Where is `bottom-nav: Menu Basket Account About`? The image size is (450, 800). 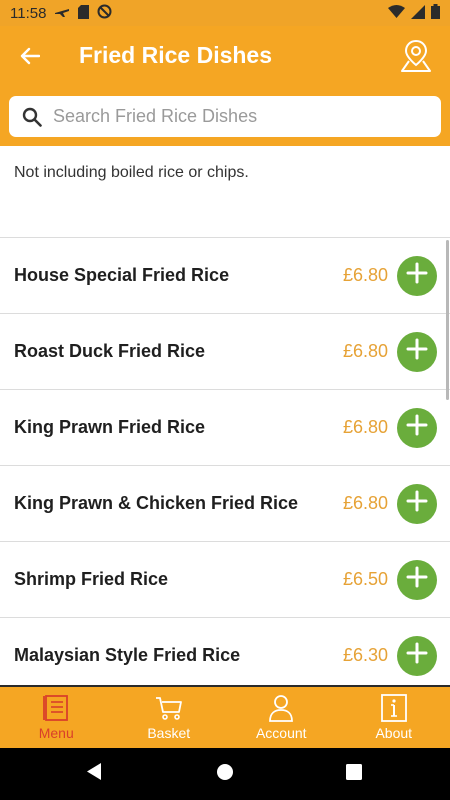
bottom-nav: Menu Basket Account About is located at coordinates (225, 716).